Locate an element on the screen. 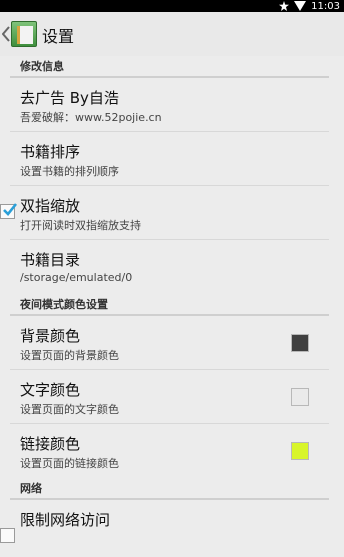 The image size is (344, 557). book-app-icon is located at coordinates (24, 34).